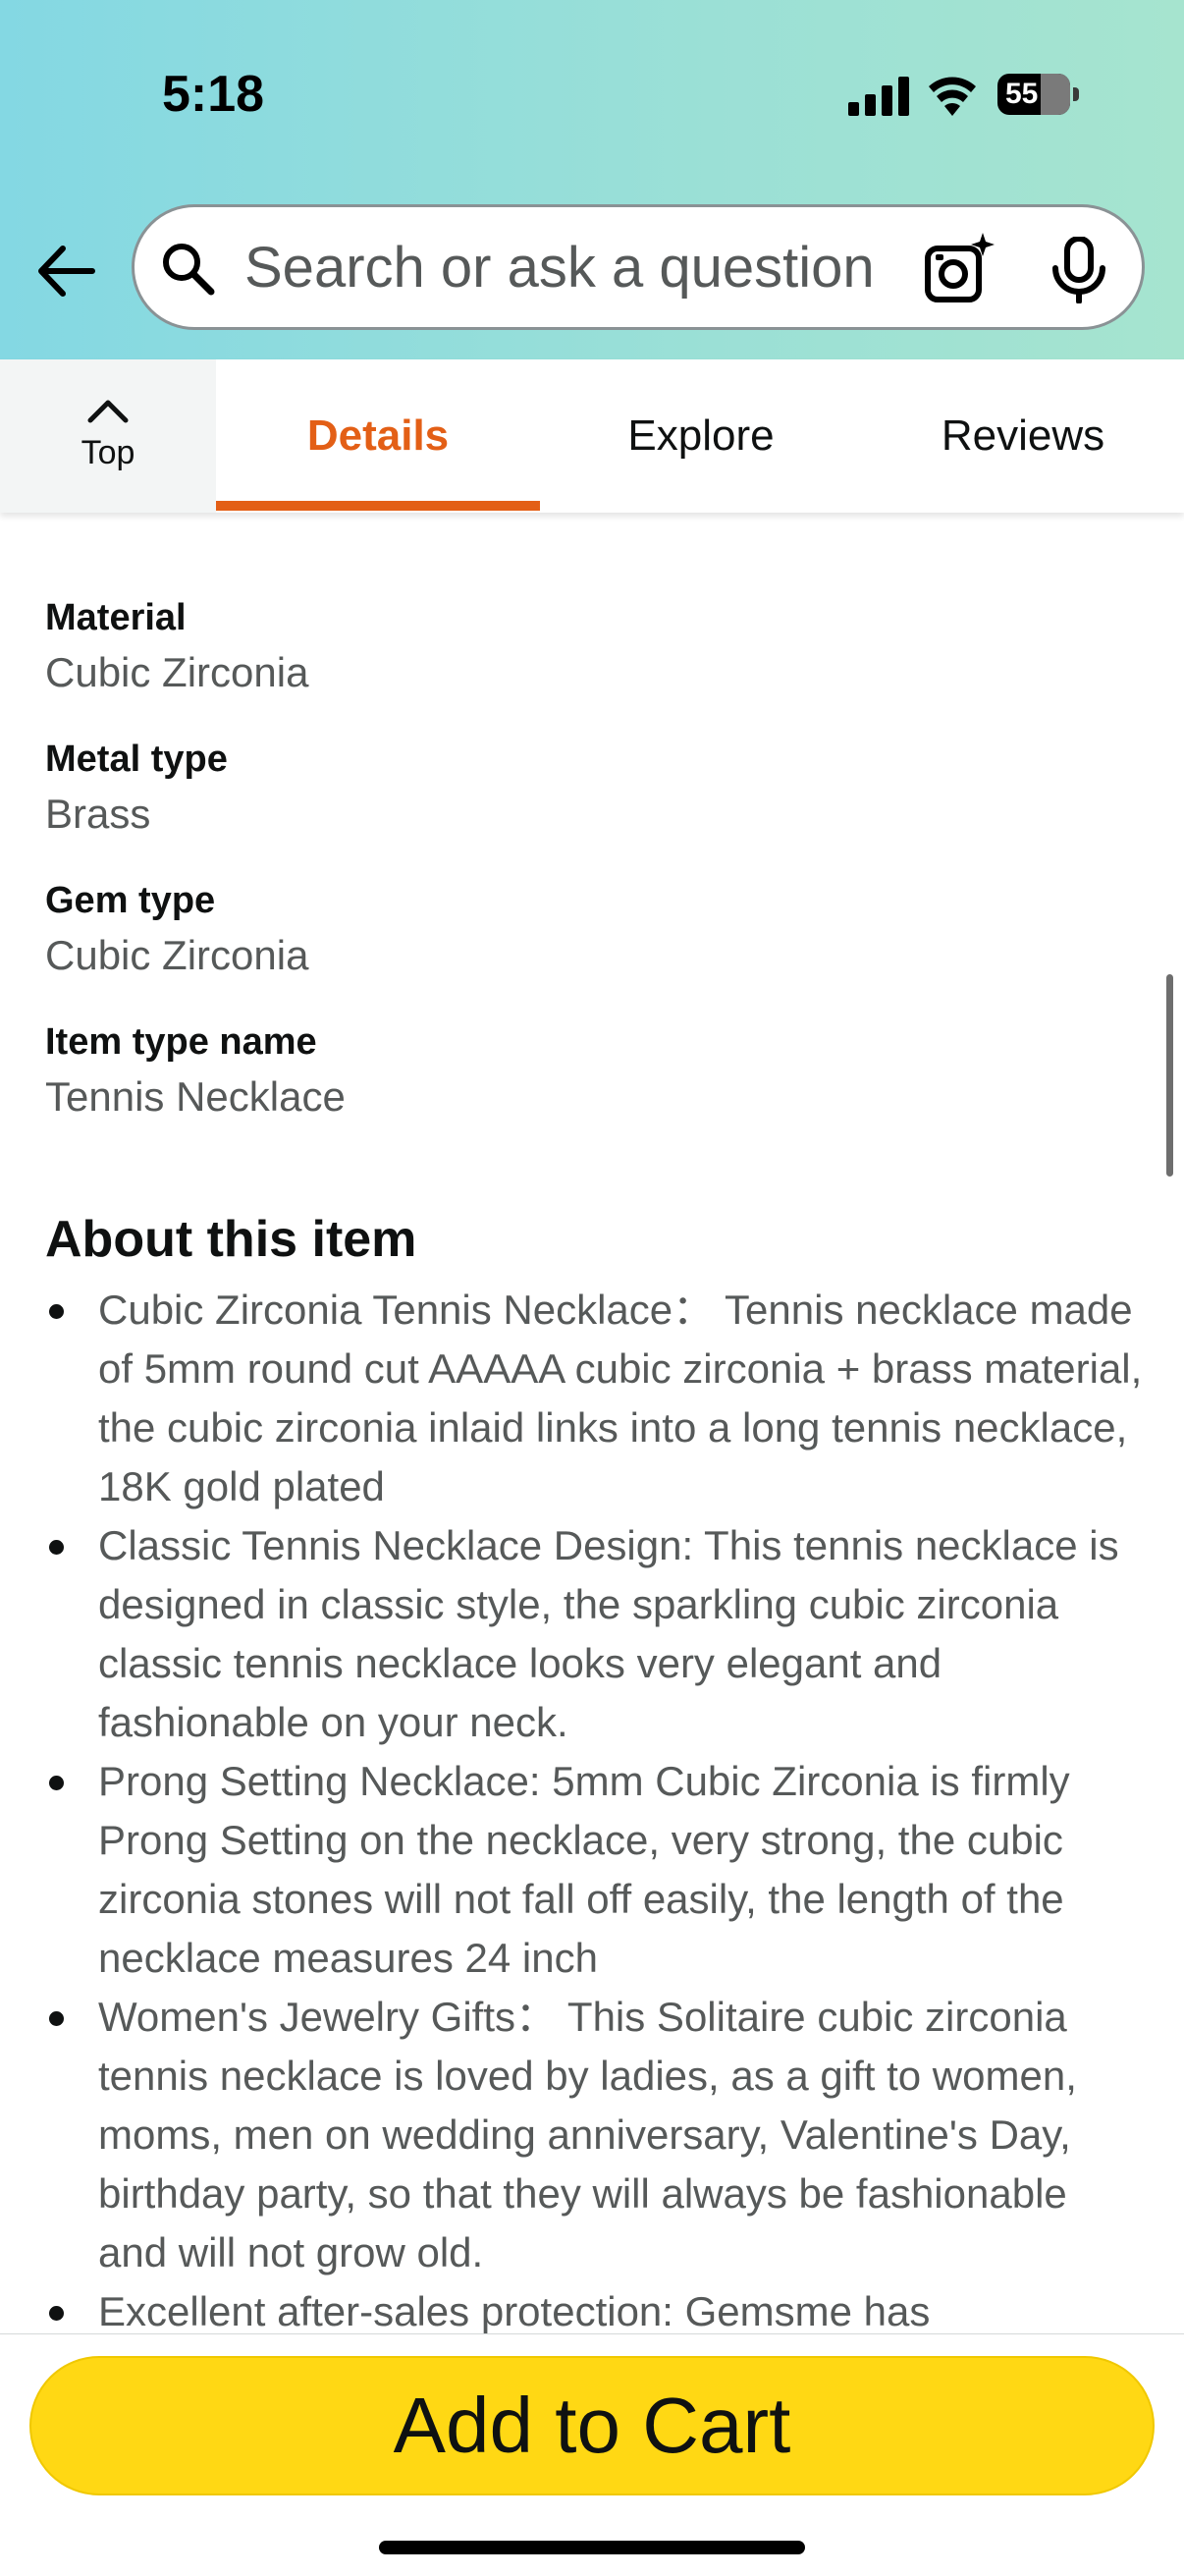 Image resolution: width=1184 pixels, height=2576 pixels. Describe the element at coordinates (592, 180) in the screenshot. I see `top-header: 5:18 55 Search or ask a question` at that location.